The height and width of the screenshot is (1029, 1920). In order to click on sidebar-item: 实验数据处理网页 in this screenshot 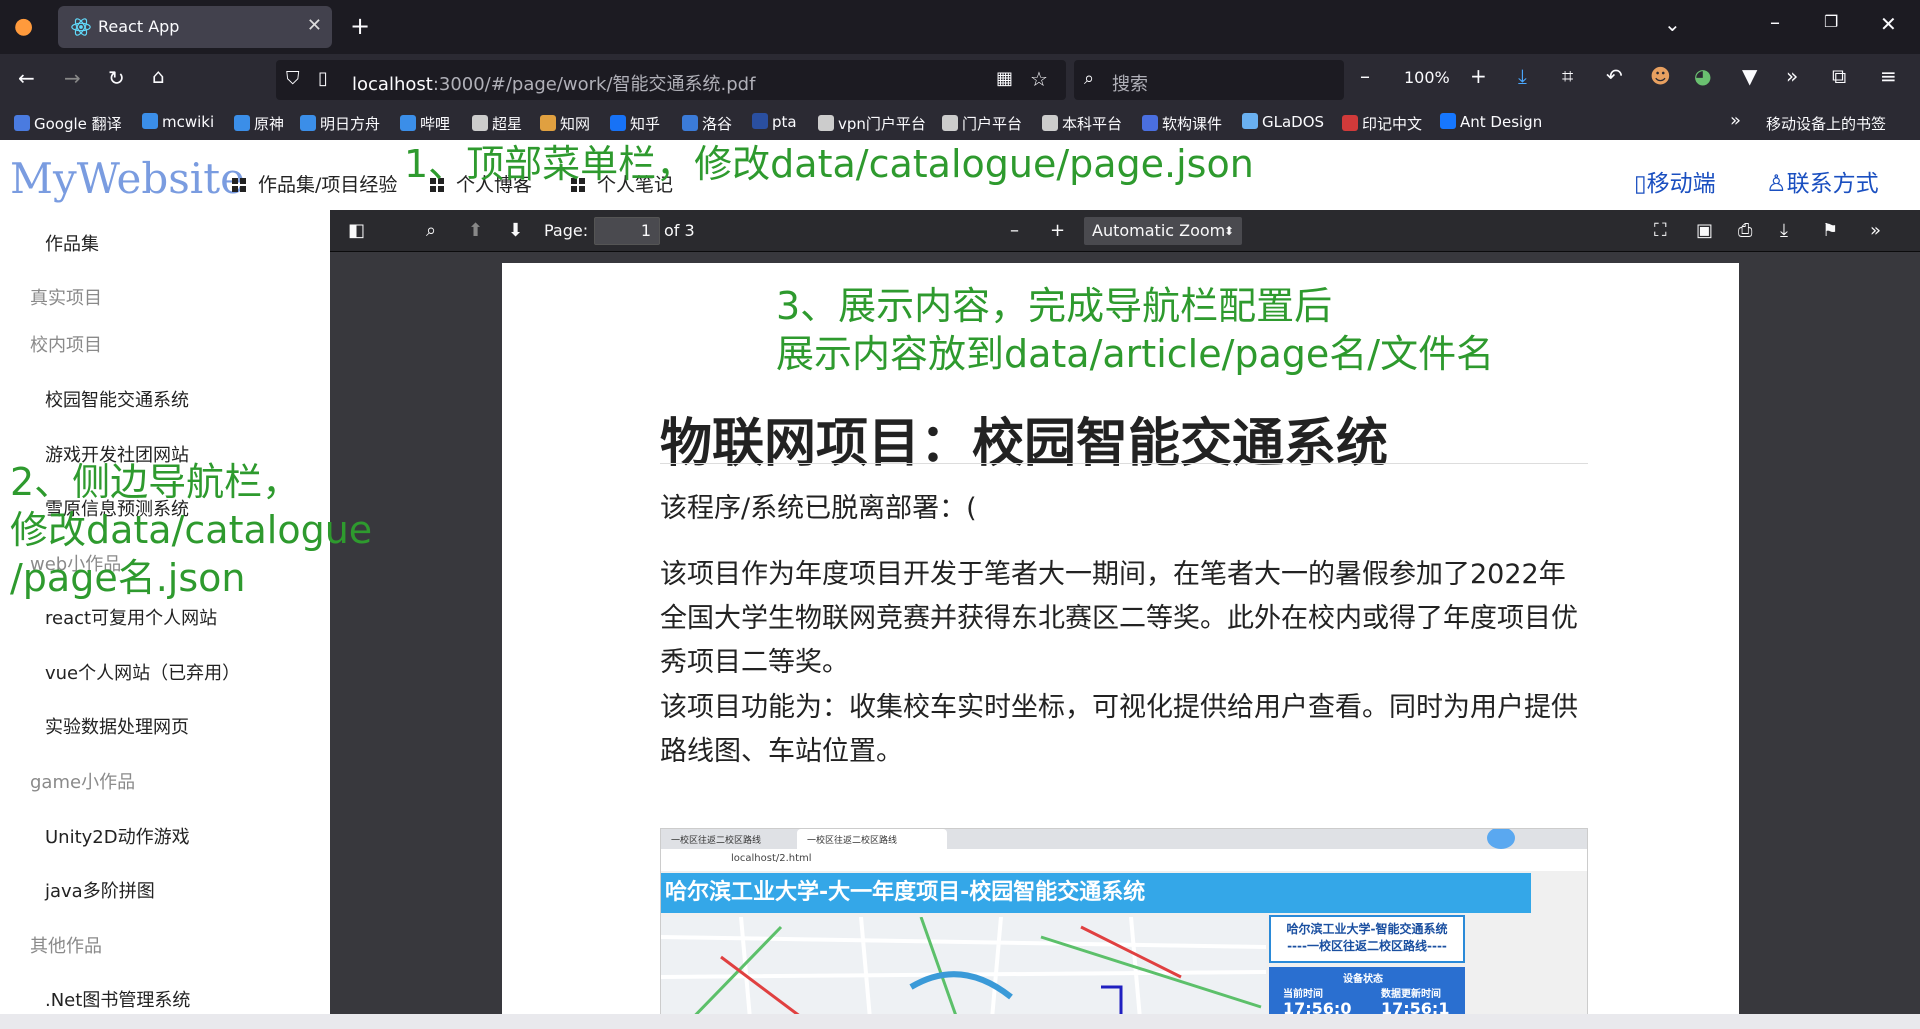, I will do `click(117, 726)`.